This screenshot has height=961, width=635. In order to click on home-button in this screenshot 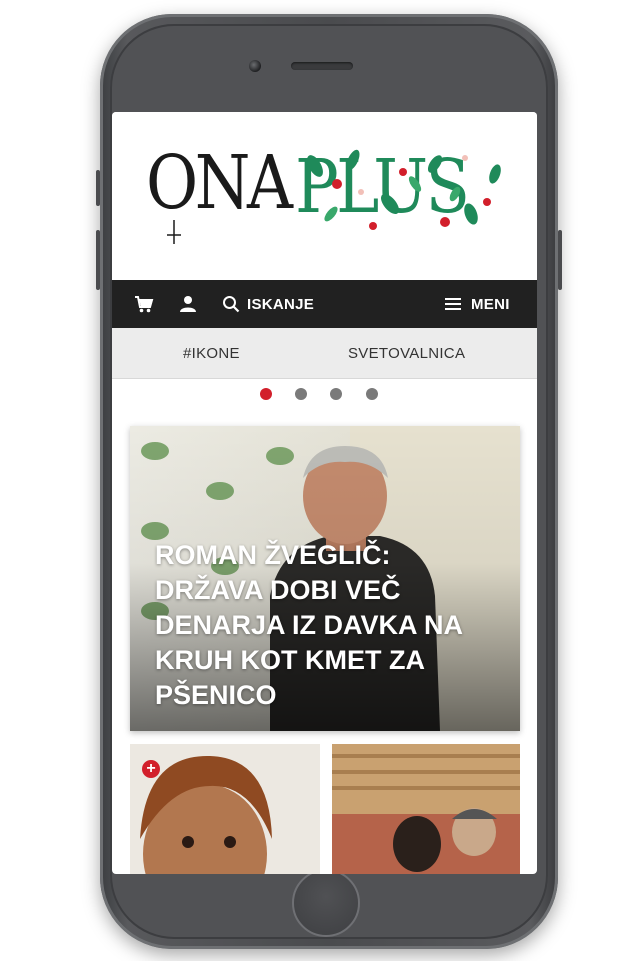, I will do `click(326, 903)`.